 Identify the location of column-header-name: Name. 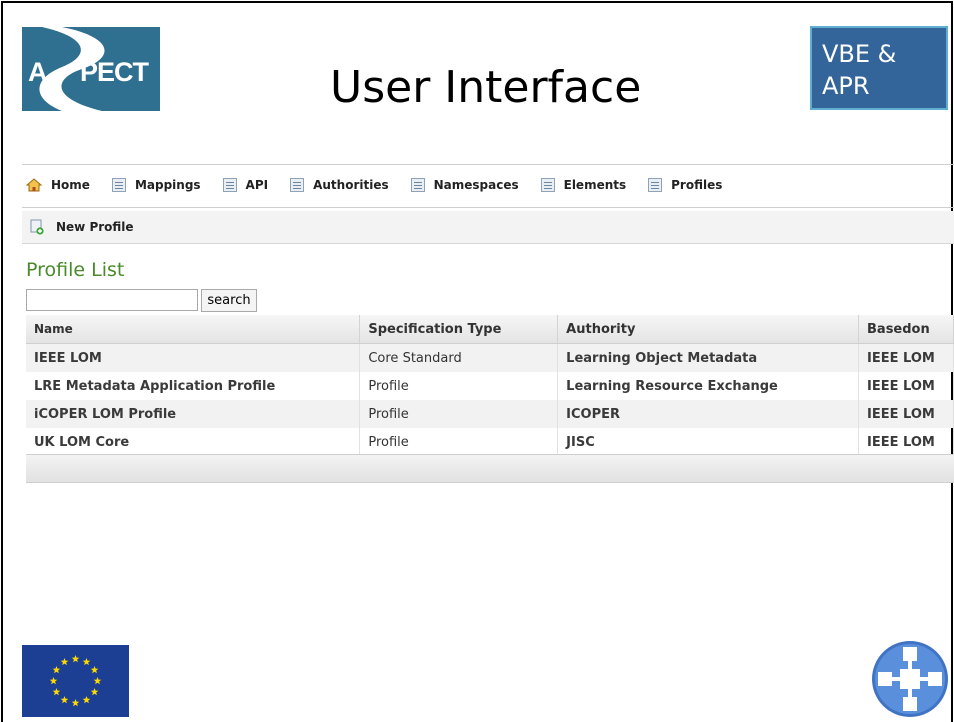
(193, 329).